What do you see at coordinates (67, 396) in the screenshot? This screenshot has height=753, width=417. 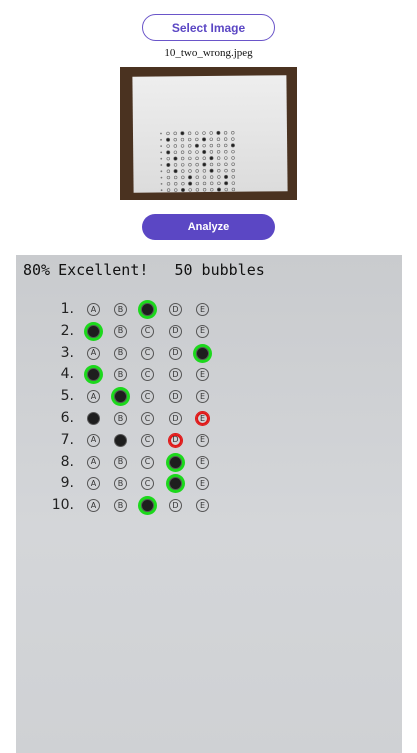 I see `question-number: 5.` at bounding box center [67, 396].